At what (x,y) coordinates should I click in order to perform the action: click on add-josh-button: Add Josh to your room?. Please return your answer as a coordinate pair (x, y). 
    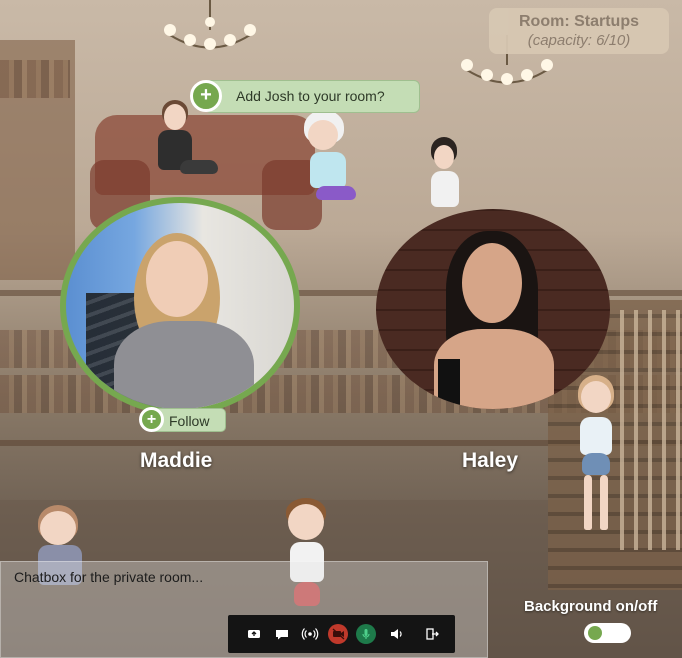
    Looking at the image, I should click on (312, 96).